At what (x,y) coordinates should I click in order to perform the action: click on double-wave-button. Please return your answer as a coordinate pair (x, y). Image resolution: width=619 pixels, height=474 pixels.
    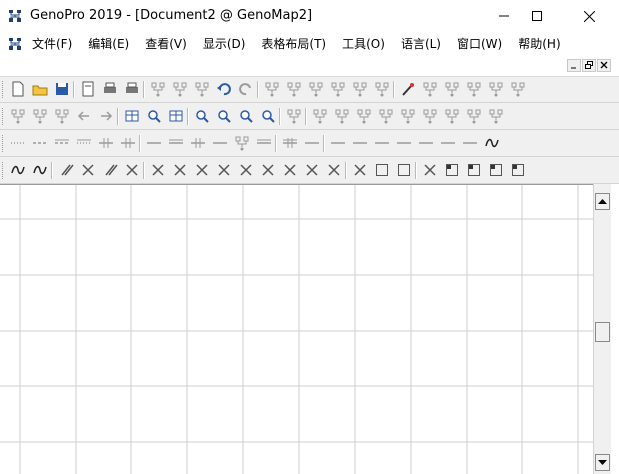
    Looking at the image, I should click on (40, 170).